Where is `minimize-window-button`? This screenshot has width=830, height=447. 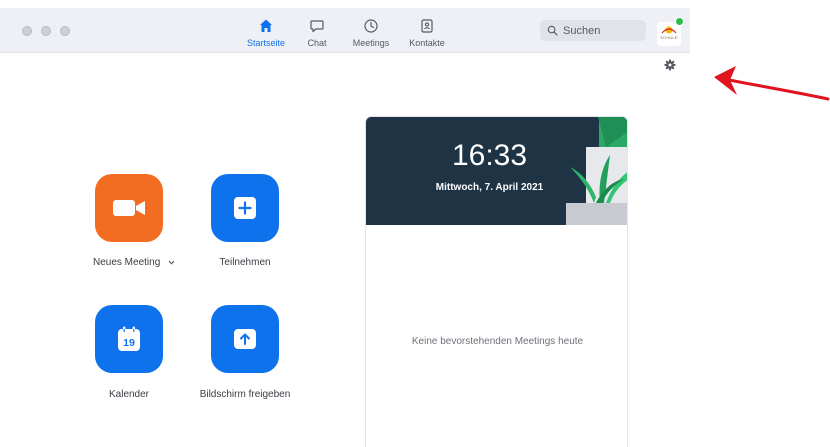
minimize-window-button is located at coordinates (46, 31).